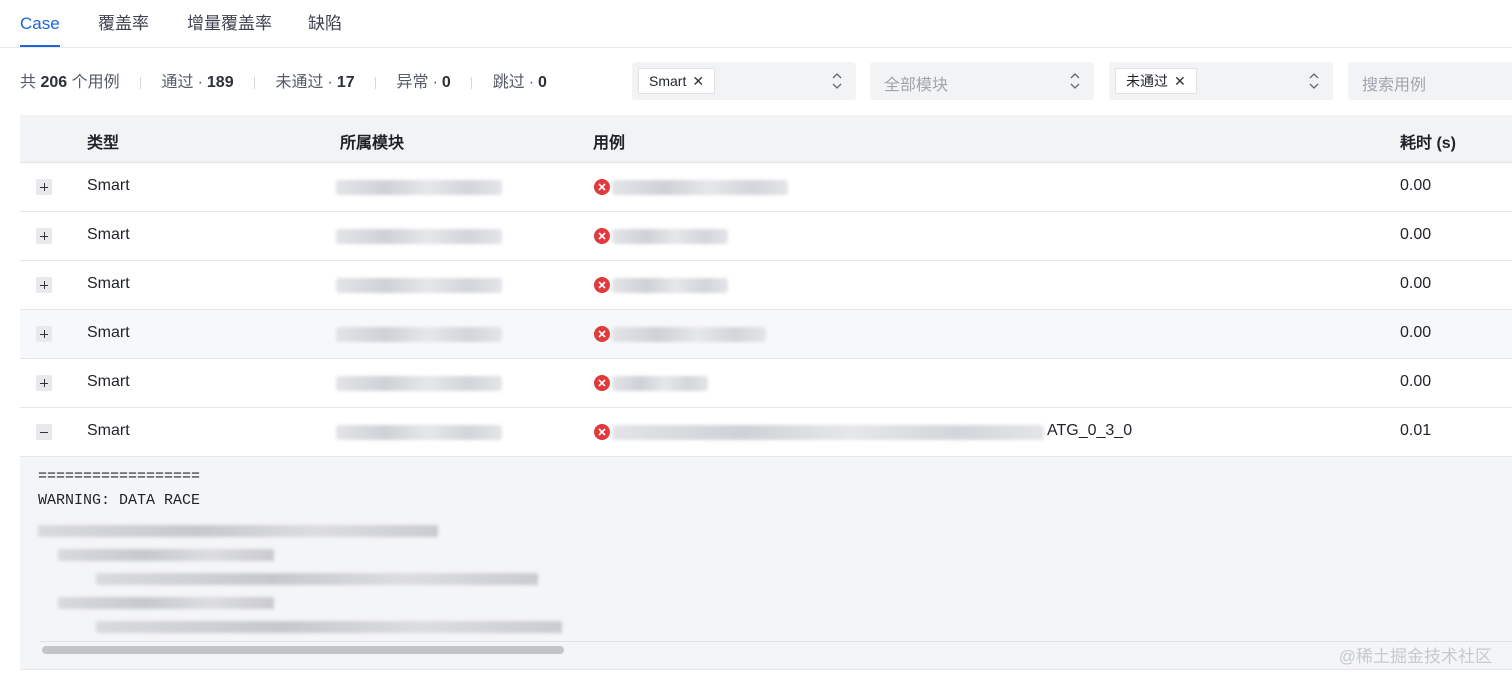 The image size is (1512, 684). Describe the element at coordinates (766, 139) in the screenshot. I see `table-header: 类型 所属模块 用例 耗时 (s)` at that location.